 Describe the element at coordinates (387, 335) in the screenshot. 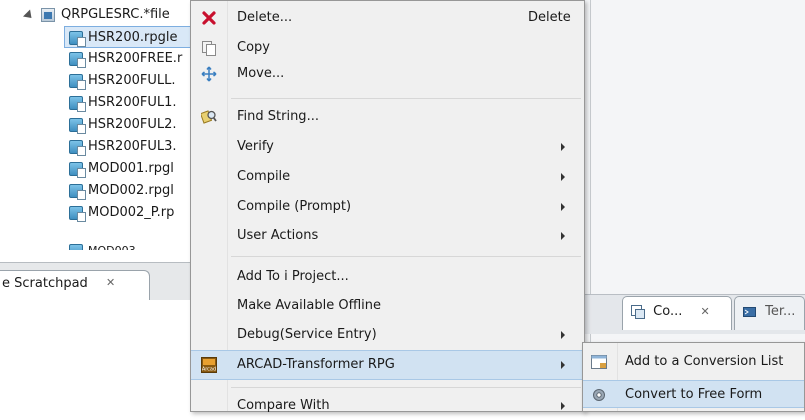

I see `menu-item-debug-service-entry: Debug(Service Entry)` at that location.